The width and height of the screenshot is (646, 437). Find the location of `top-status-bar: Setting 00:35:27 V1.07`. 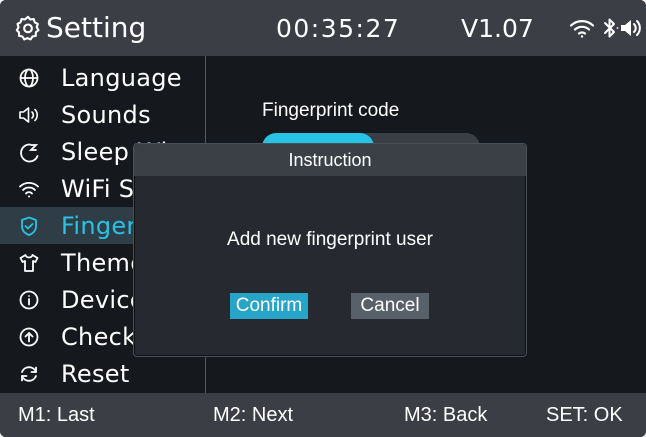

top-status-bar: Setting 00:35:27 V1.07 is located at coordinates (323, 28).